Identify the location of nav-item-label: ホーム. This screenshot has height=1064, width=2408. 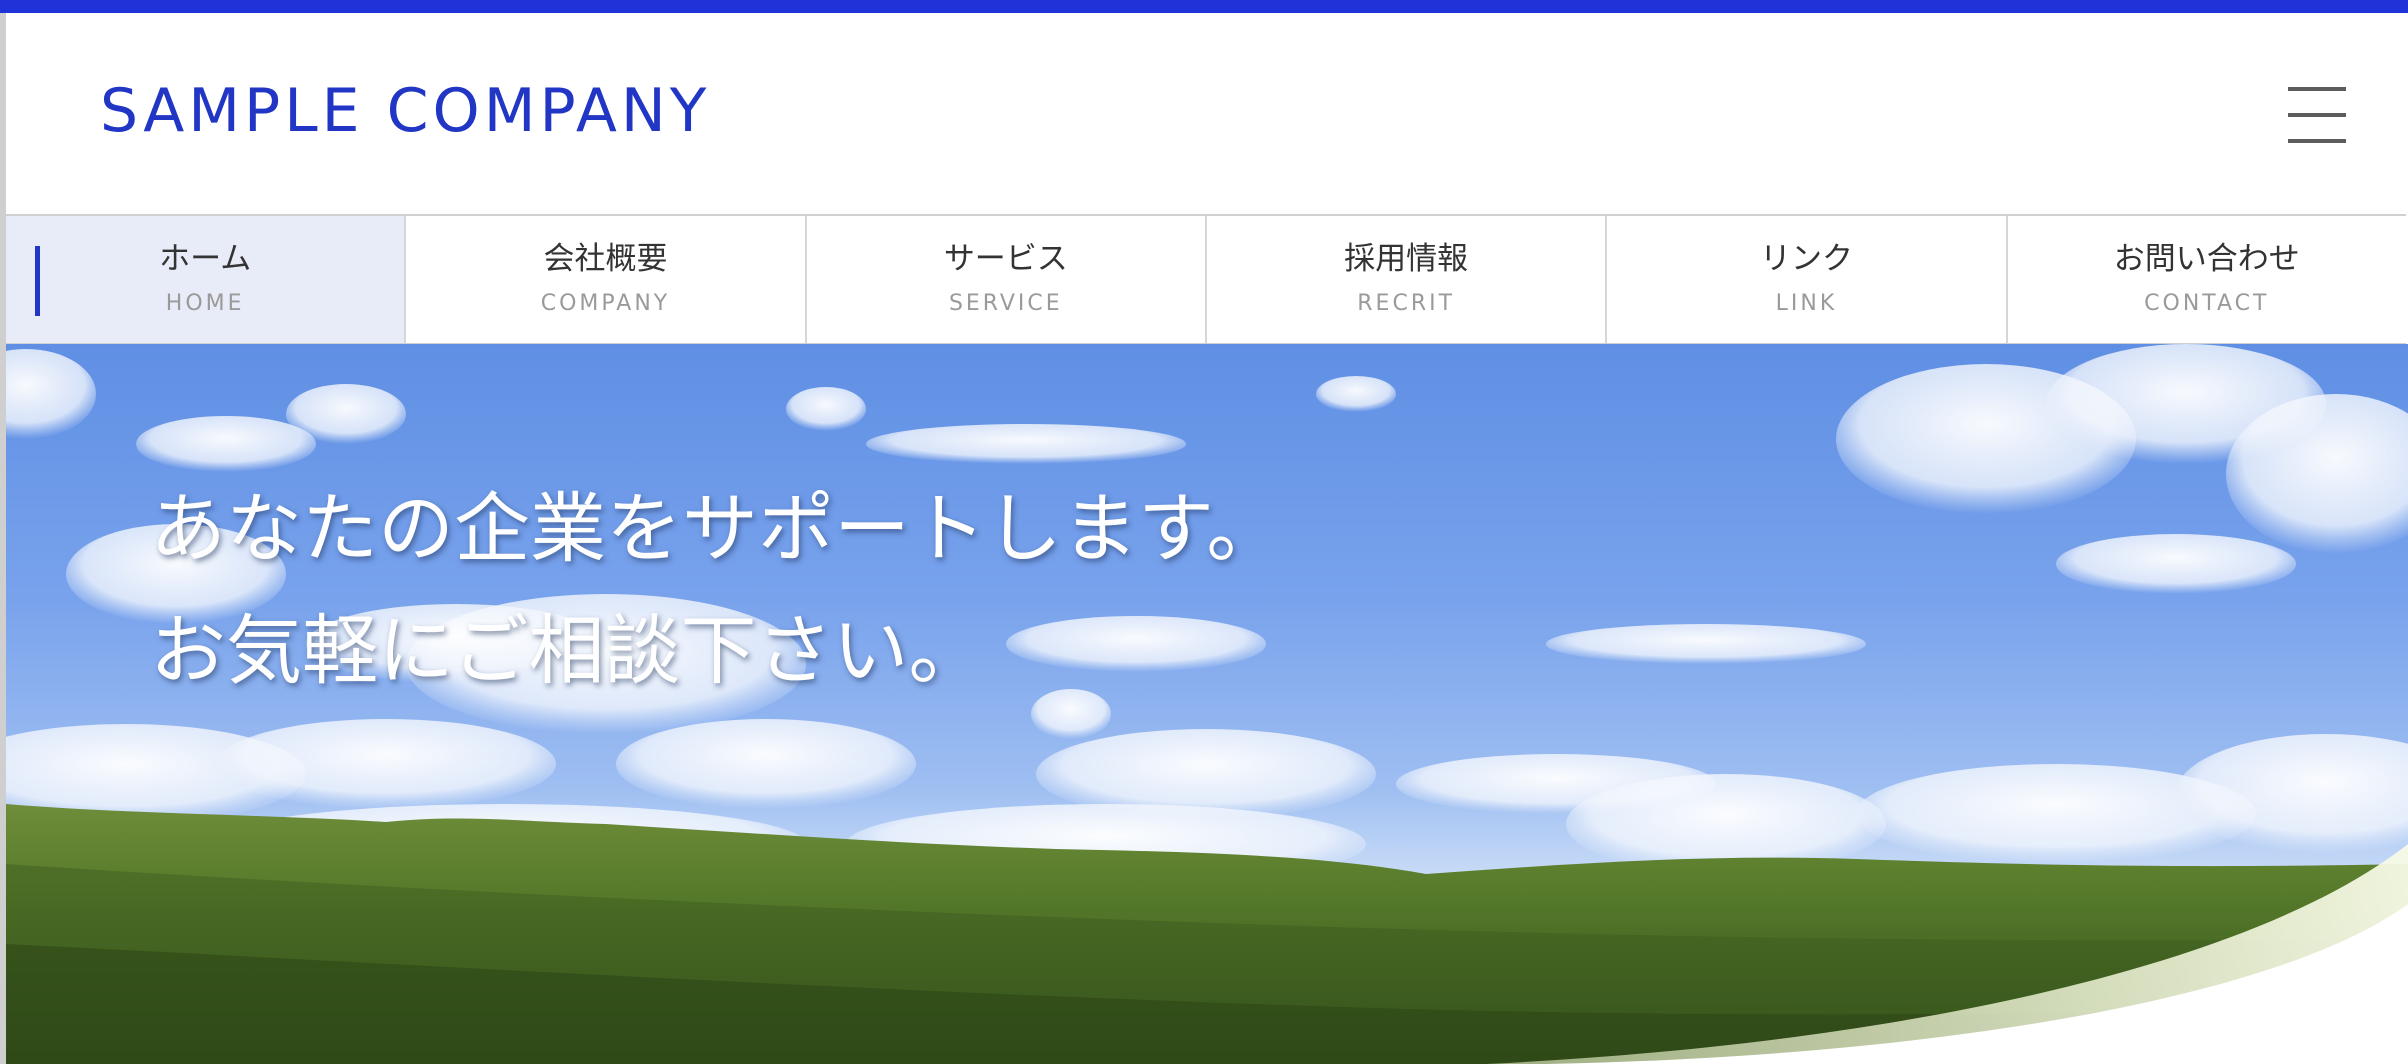
(205, 259).